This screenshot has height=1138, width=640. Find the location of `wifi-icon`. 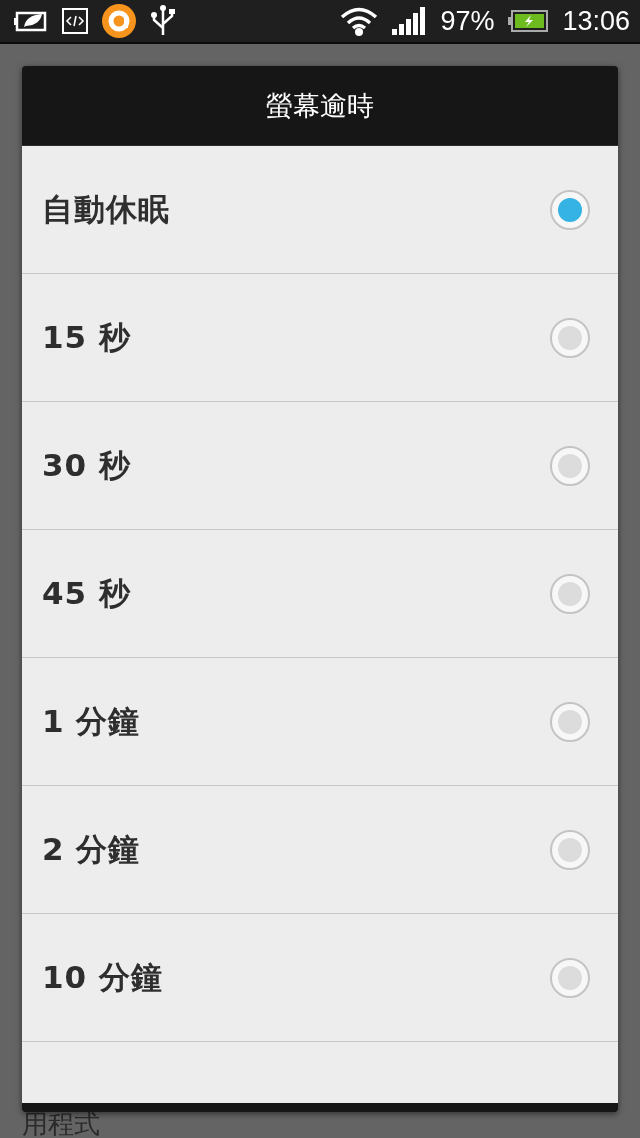

wifi-icon is located at coordinates (359, 21).